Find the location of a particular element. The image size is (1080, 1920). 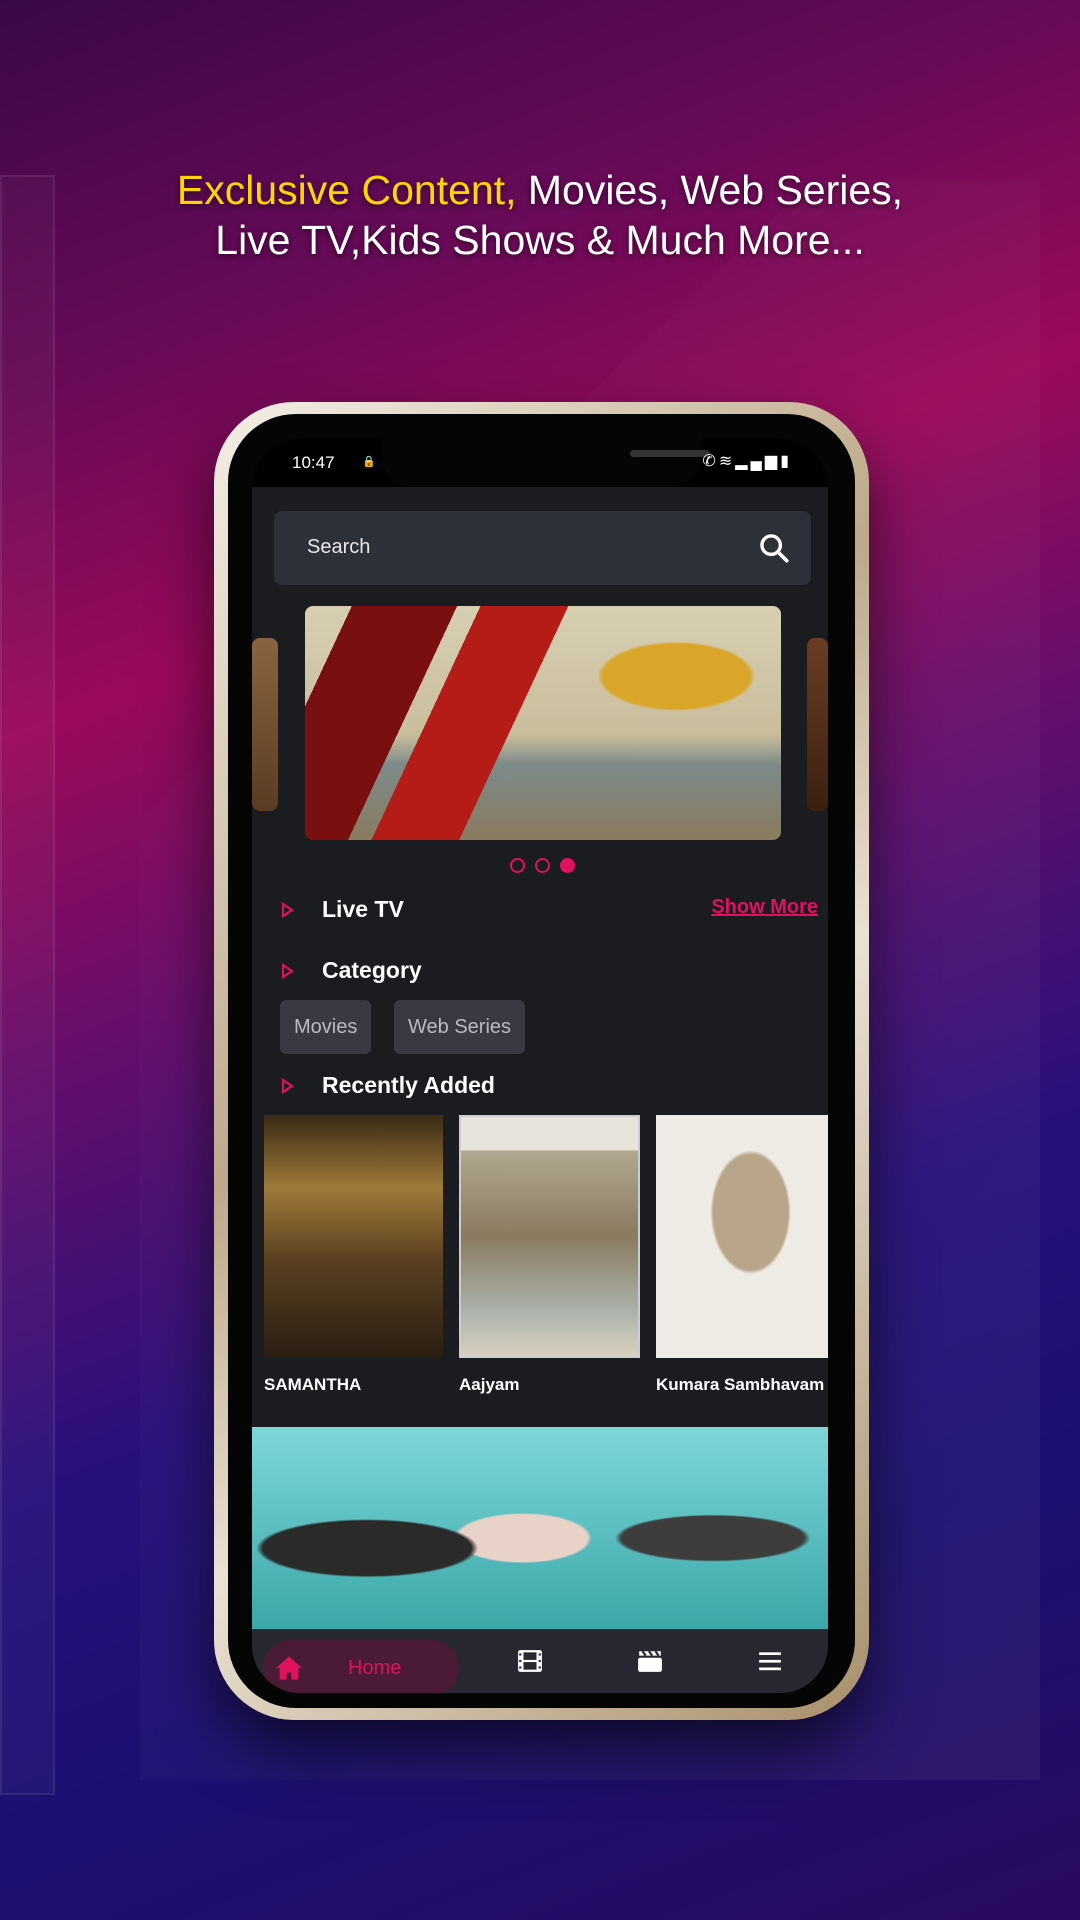

background-panel is located at coordinates (27, 985).